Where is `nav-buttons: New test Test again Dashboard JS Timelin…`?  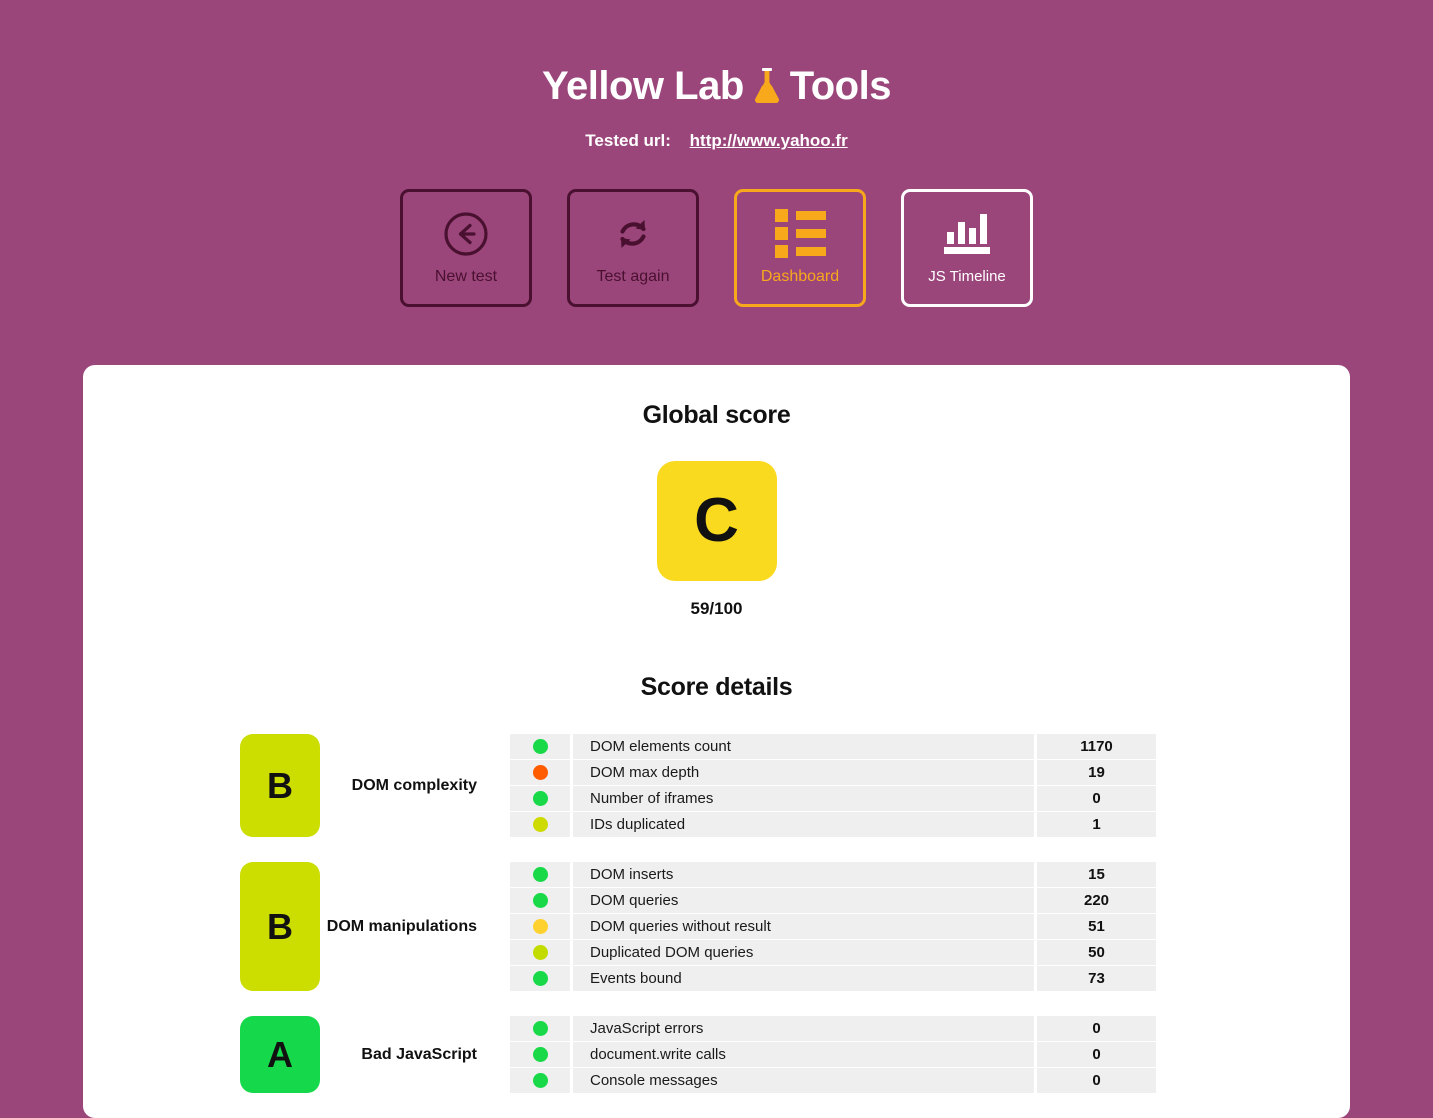 nav-buttons: New test Test again Dashboard JS Timelin… is located at coordinates (716, 248).